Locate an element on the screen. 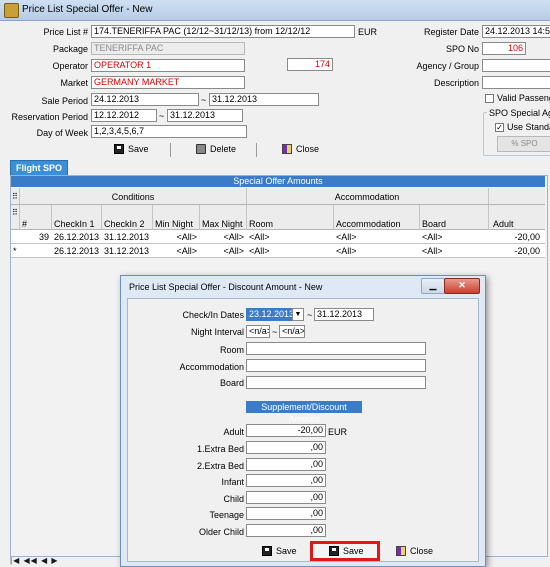  child-field: ,00 is located at coordinates (286, 497).